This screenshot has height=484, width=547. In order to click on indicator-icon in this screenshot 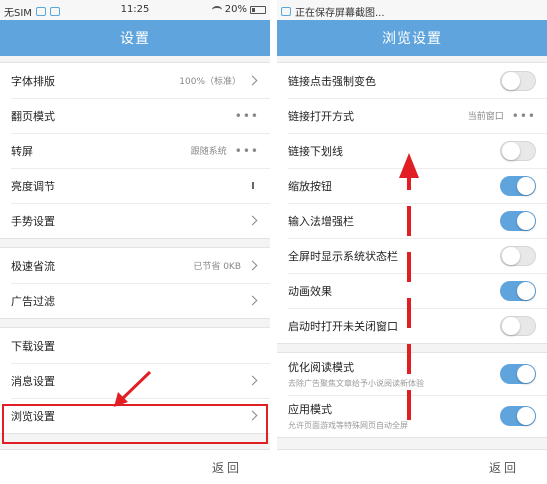, I will do `click(253, 185)`.